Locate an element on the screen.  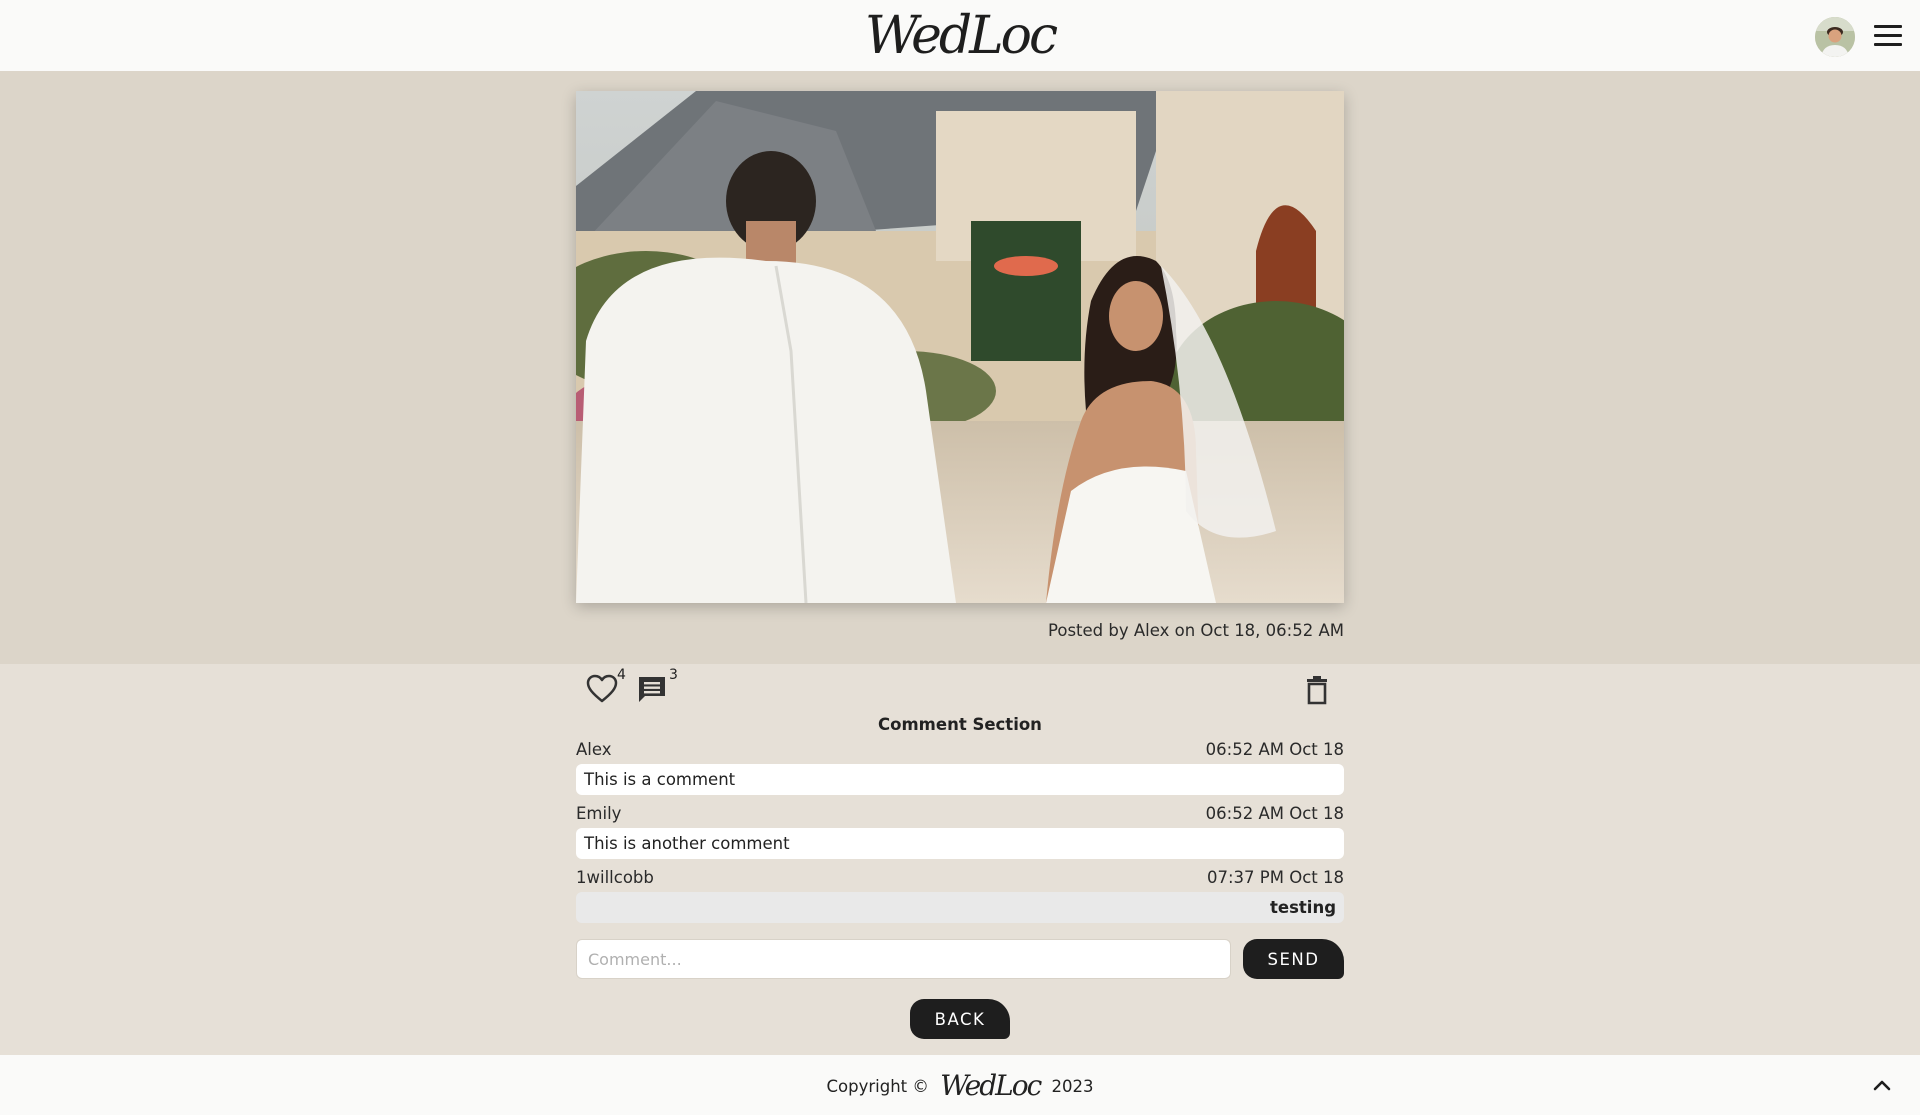
comment-author: Alex is located at coordinates (594, 749).